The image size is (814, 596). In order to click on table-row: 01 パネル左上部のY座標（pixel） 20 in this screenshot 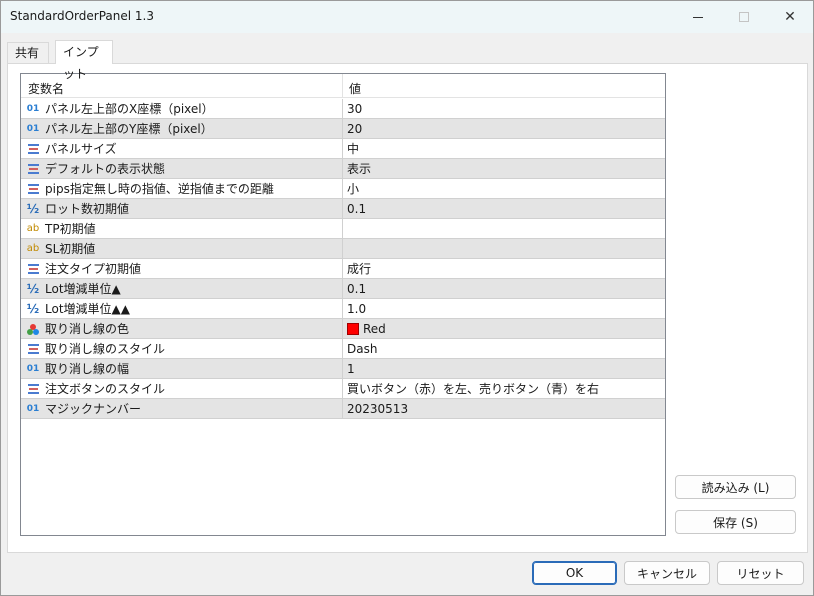, I will do `click(343, 129)`.